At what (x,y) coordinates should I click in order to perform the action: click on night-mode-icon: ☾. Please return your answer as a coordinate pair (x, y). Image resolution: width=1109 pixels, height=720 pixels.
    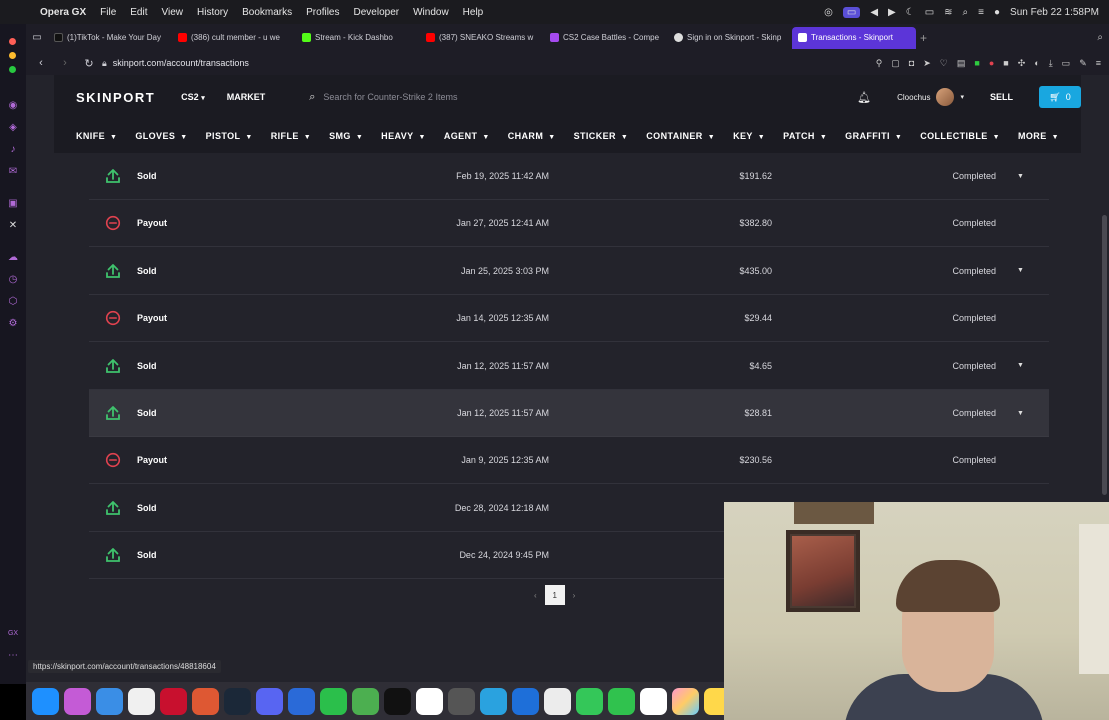
    Looking at the image, I should click on (910, 12).